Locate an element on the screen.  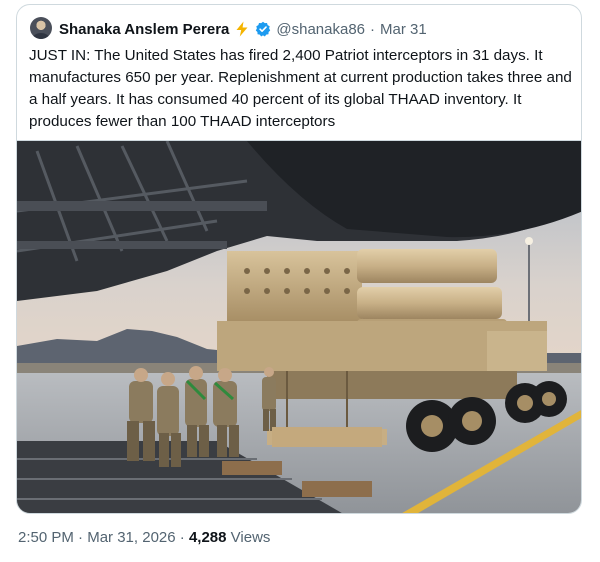
tweet-date: Mar 31 is located at coordinates (403, 29).